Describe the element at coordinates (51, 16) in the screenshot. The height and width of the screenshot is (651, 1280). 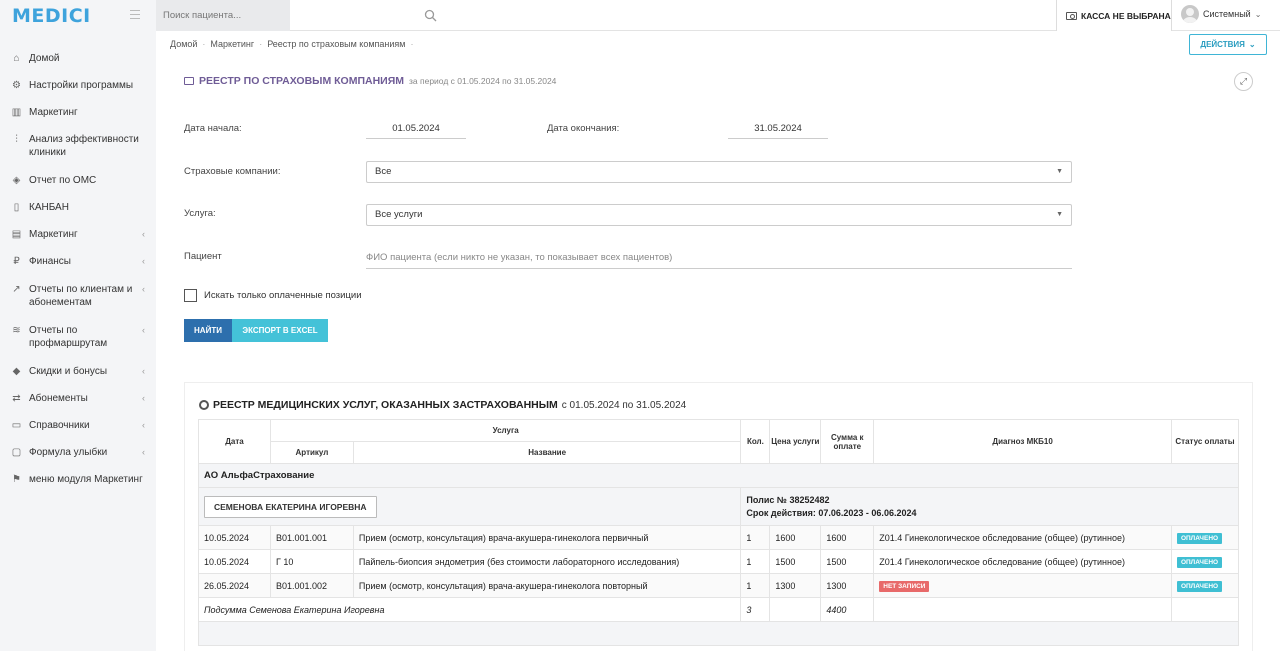
I see `logo: MEDICI` at that location.